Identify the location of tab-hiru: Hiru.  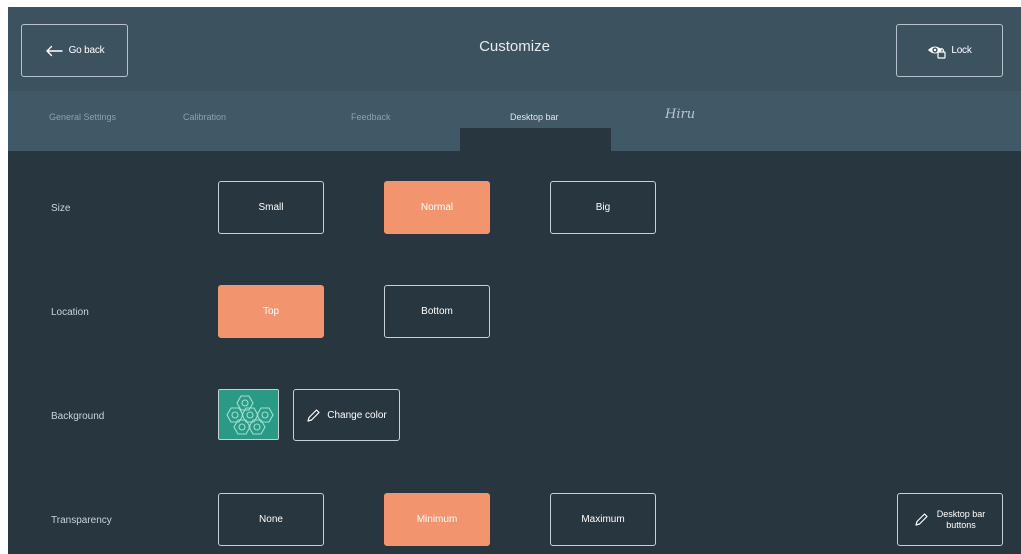
(680, 114).